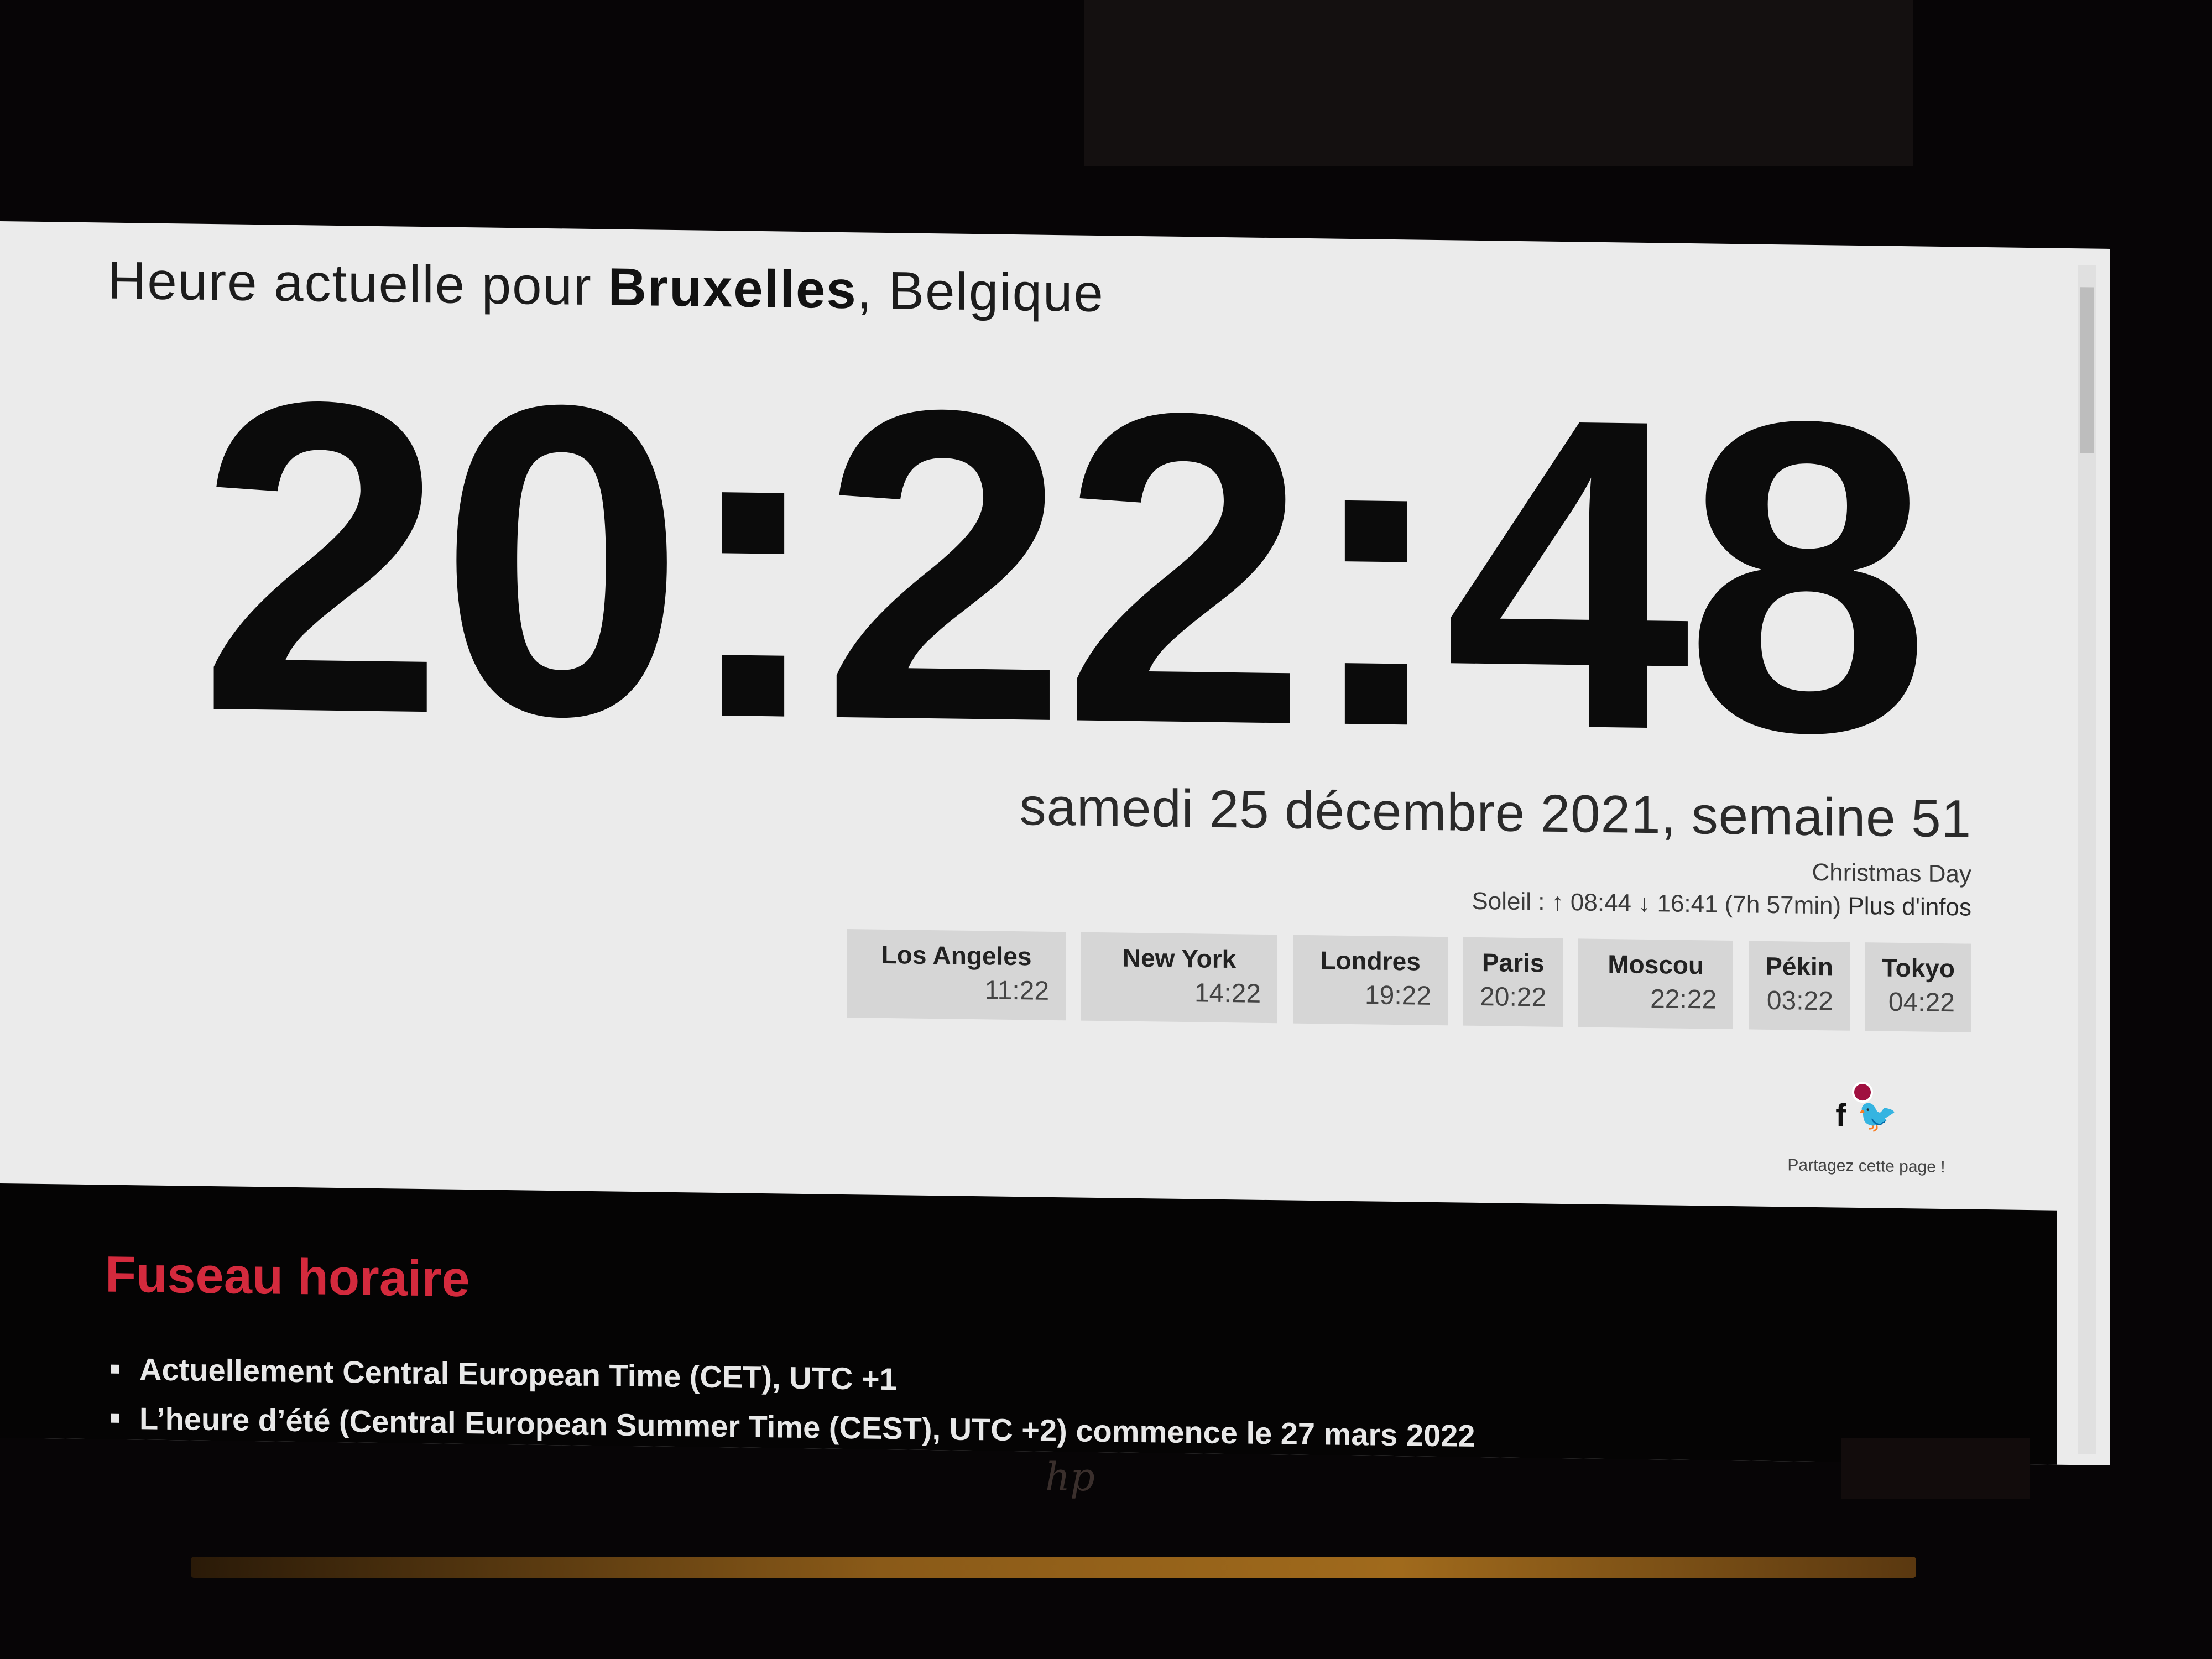 The image size is (2212, 1659). I want to click on city-name: Tokyo, so click(1918, 968).